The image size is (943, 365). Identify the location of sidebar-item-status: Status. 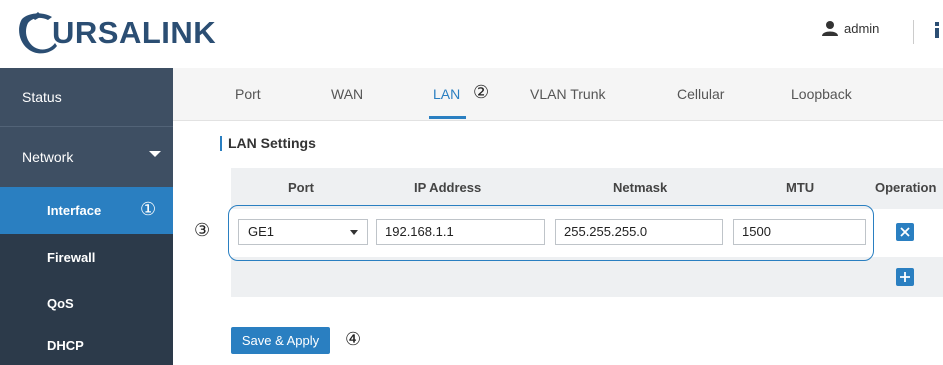
(86, 97).